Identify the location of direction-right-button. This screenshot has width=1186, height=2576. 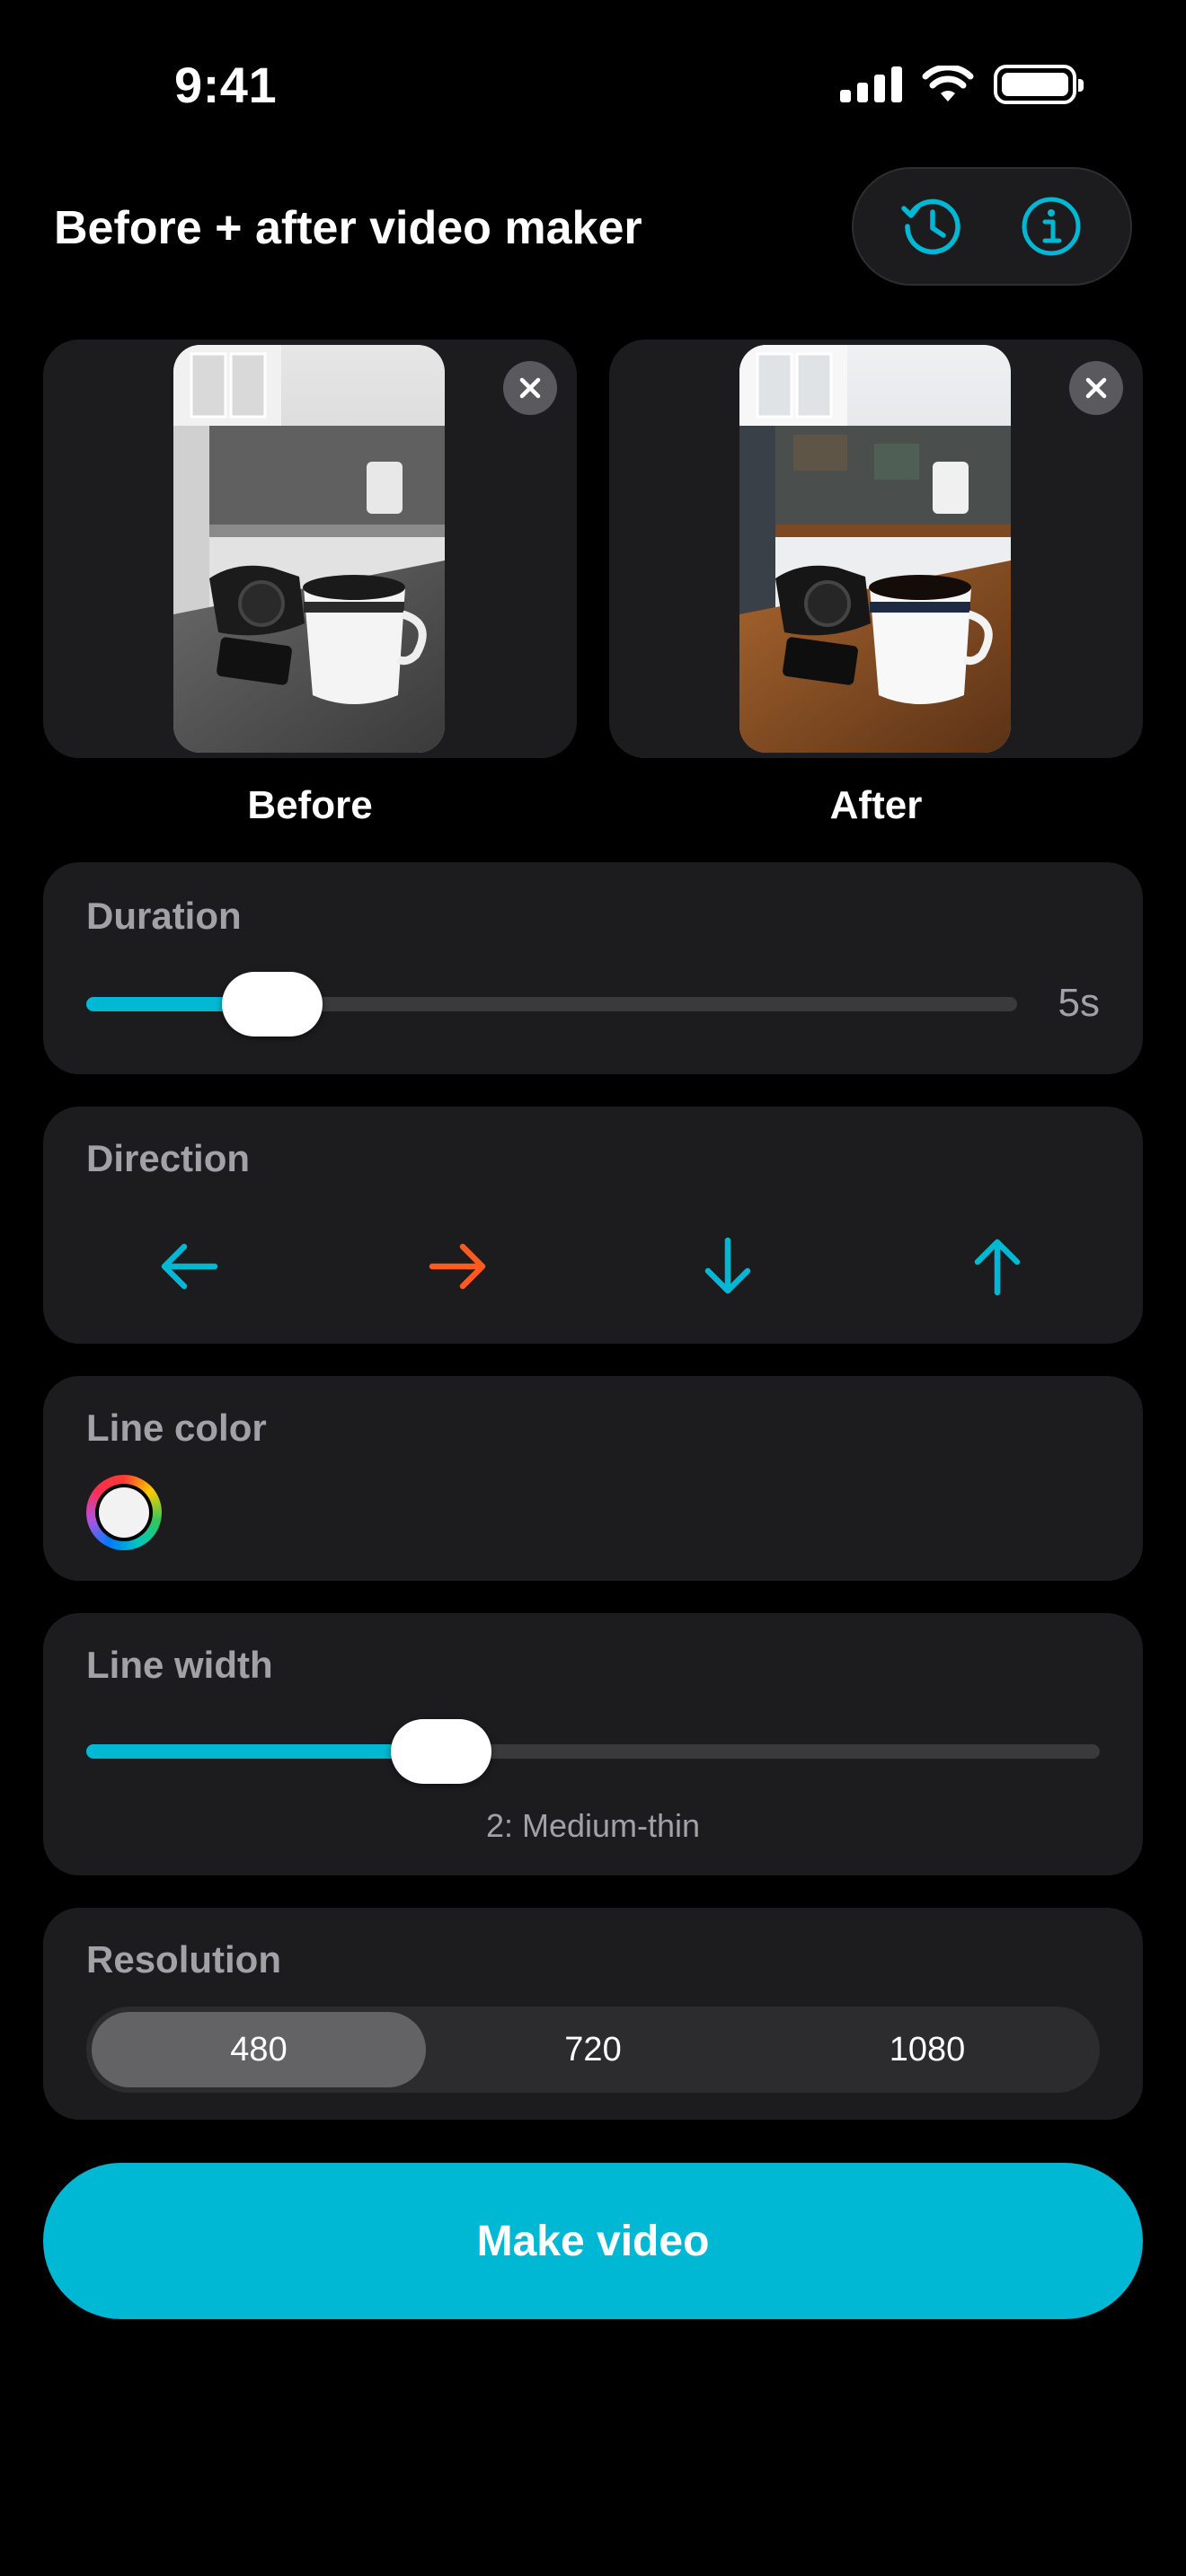
(458, 1266).